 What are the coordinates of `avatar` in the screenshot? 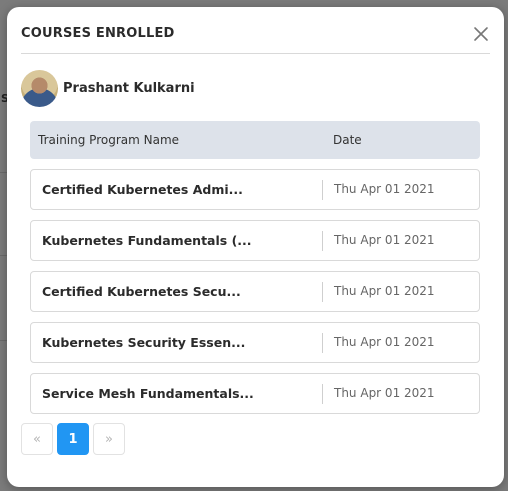 It's located at (39, 88).